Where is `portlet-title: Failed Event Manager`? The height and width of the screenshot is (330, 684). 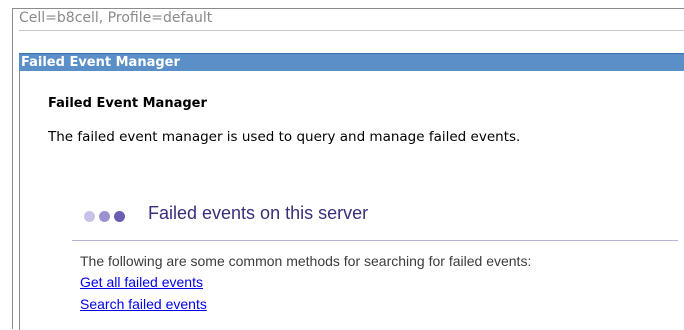 portlet-title: Failed Event Manager is located at coordinates (100, 62).